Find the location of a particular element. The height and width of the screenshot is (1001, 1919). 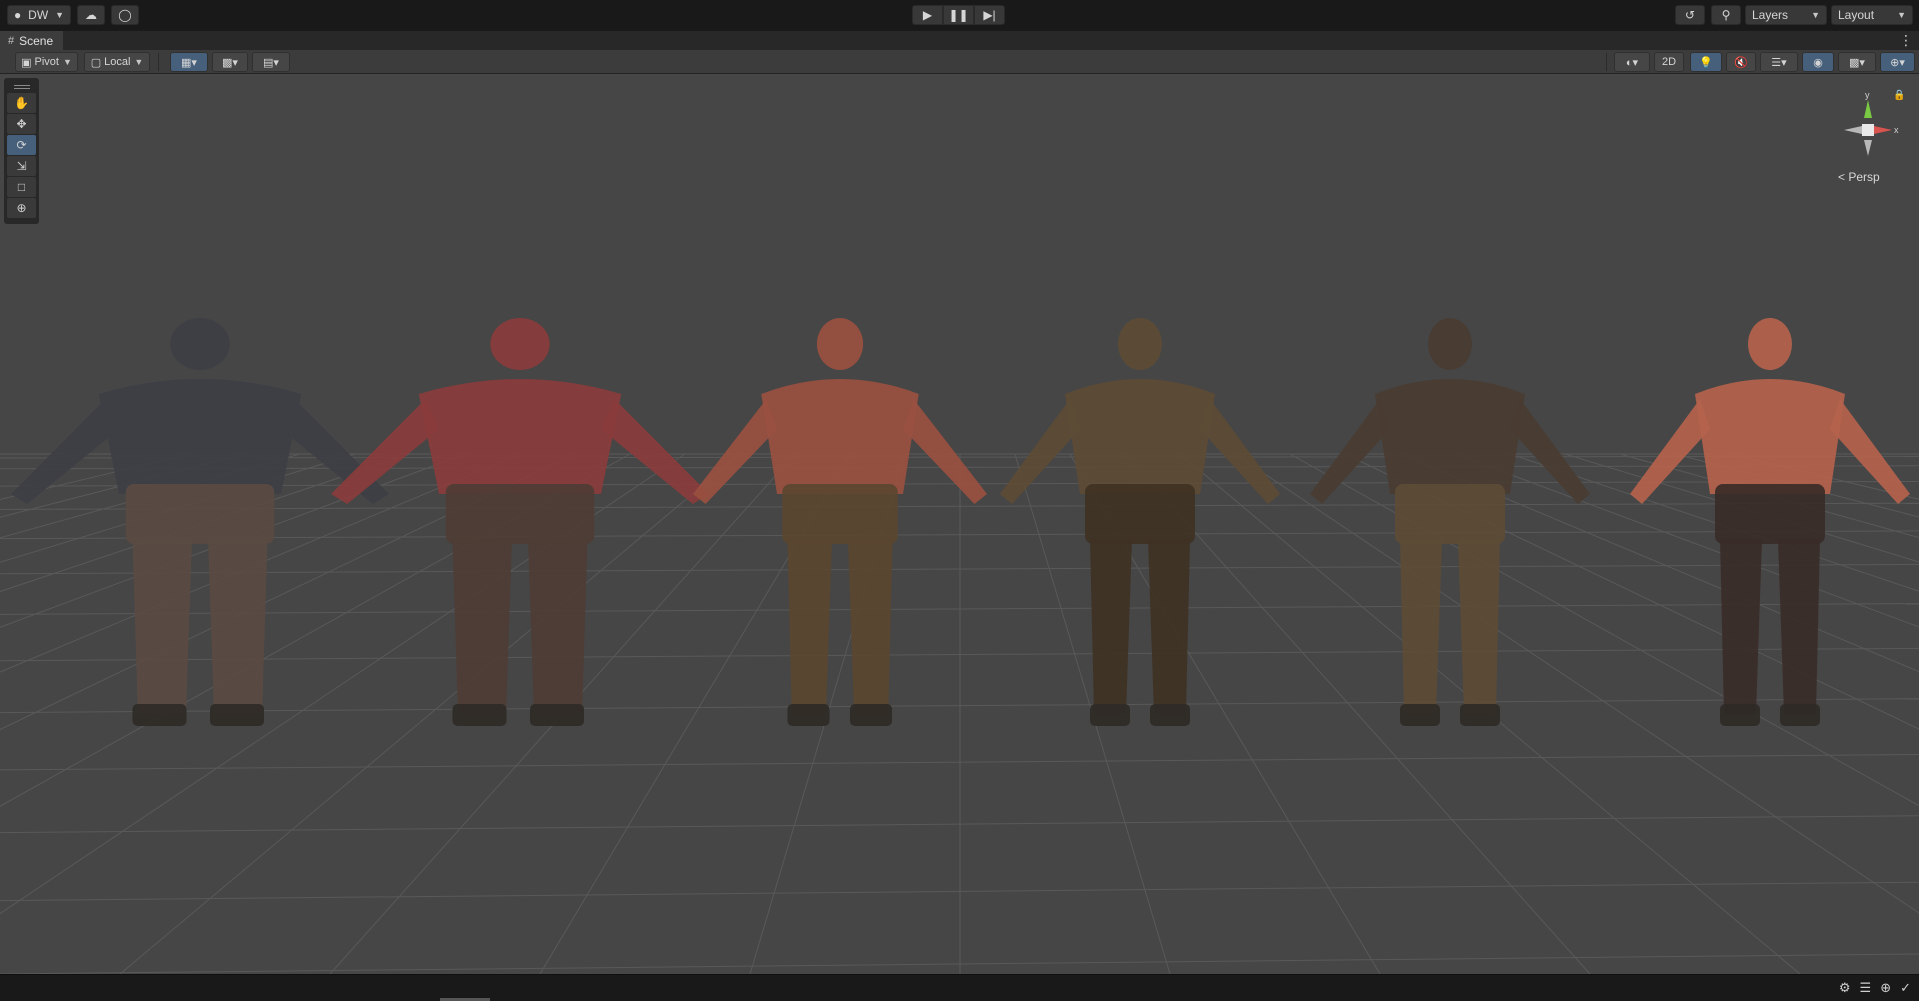

grid-icon: ▦▾ is located at coordinates (189, 62).